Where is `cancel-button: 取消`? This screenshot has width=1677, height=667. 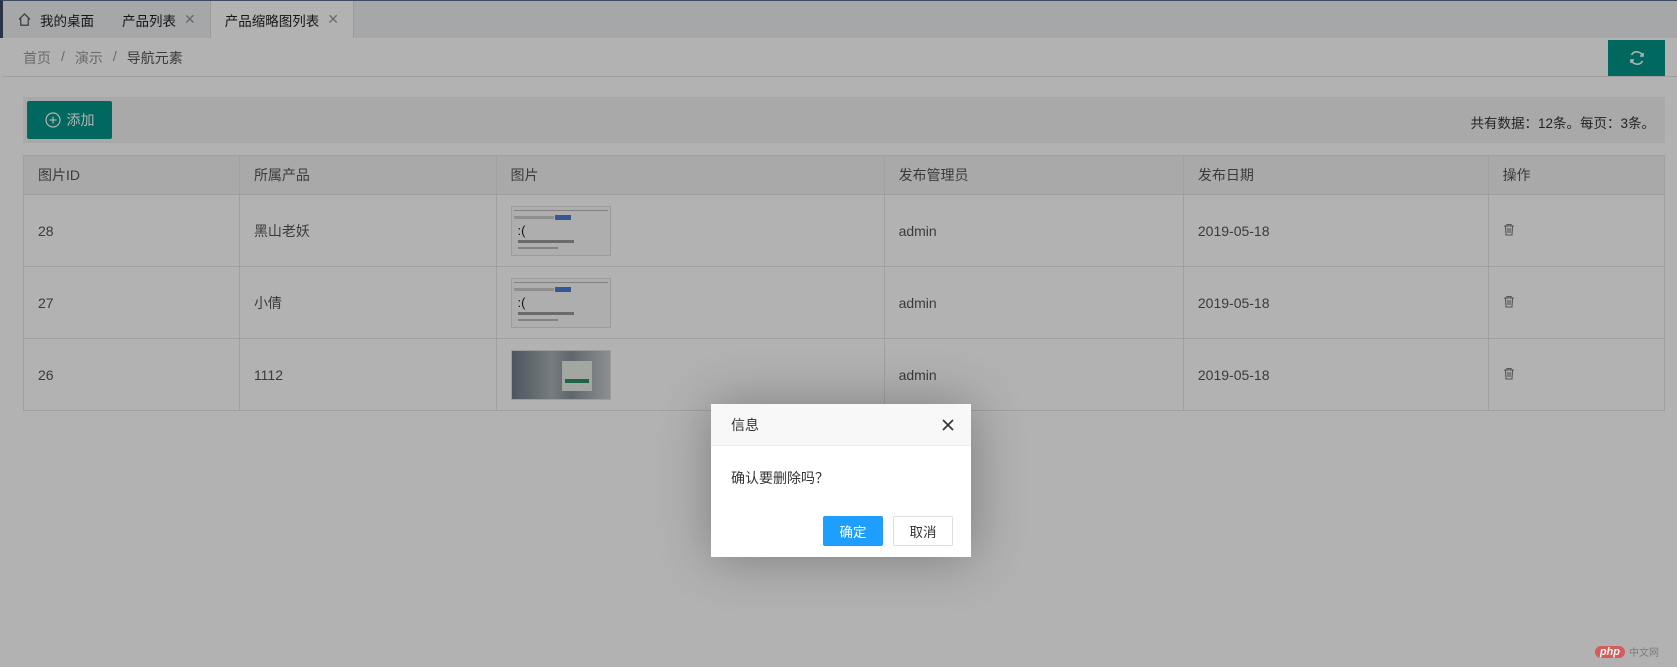 cancel-button: 取消 is located at coordinates (923, 531).